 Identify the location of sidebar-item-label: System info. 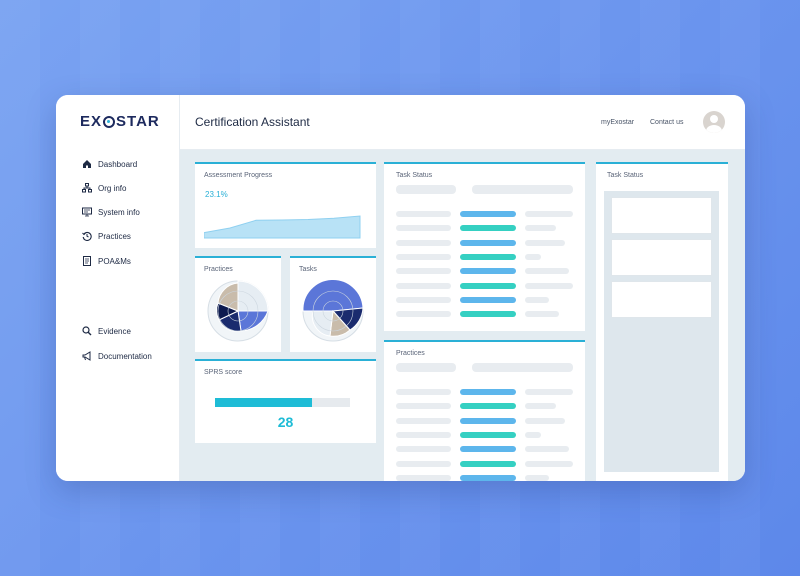
(119, 212).